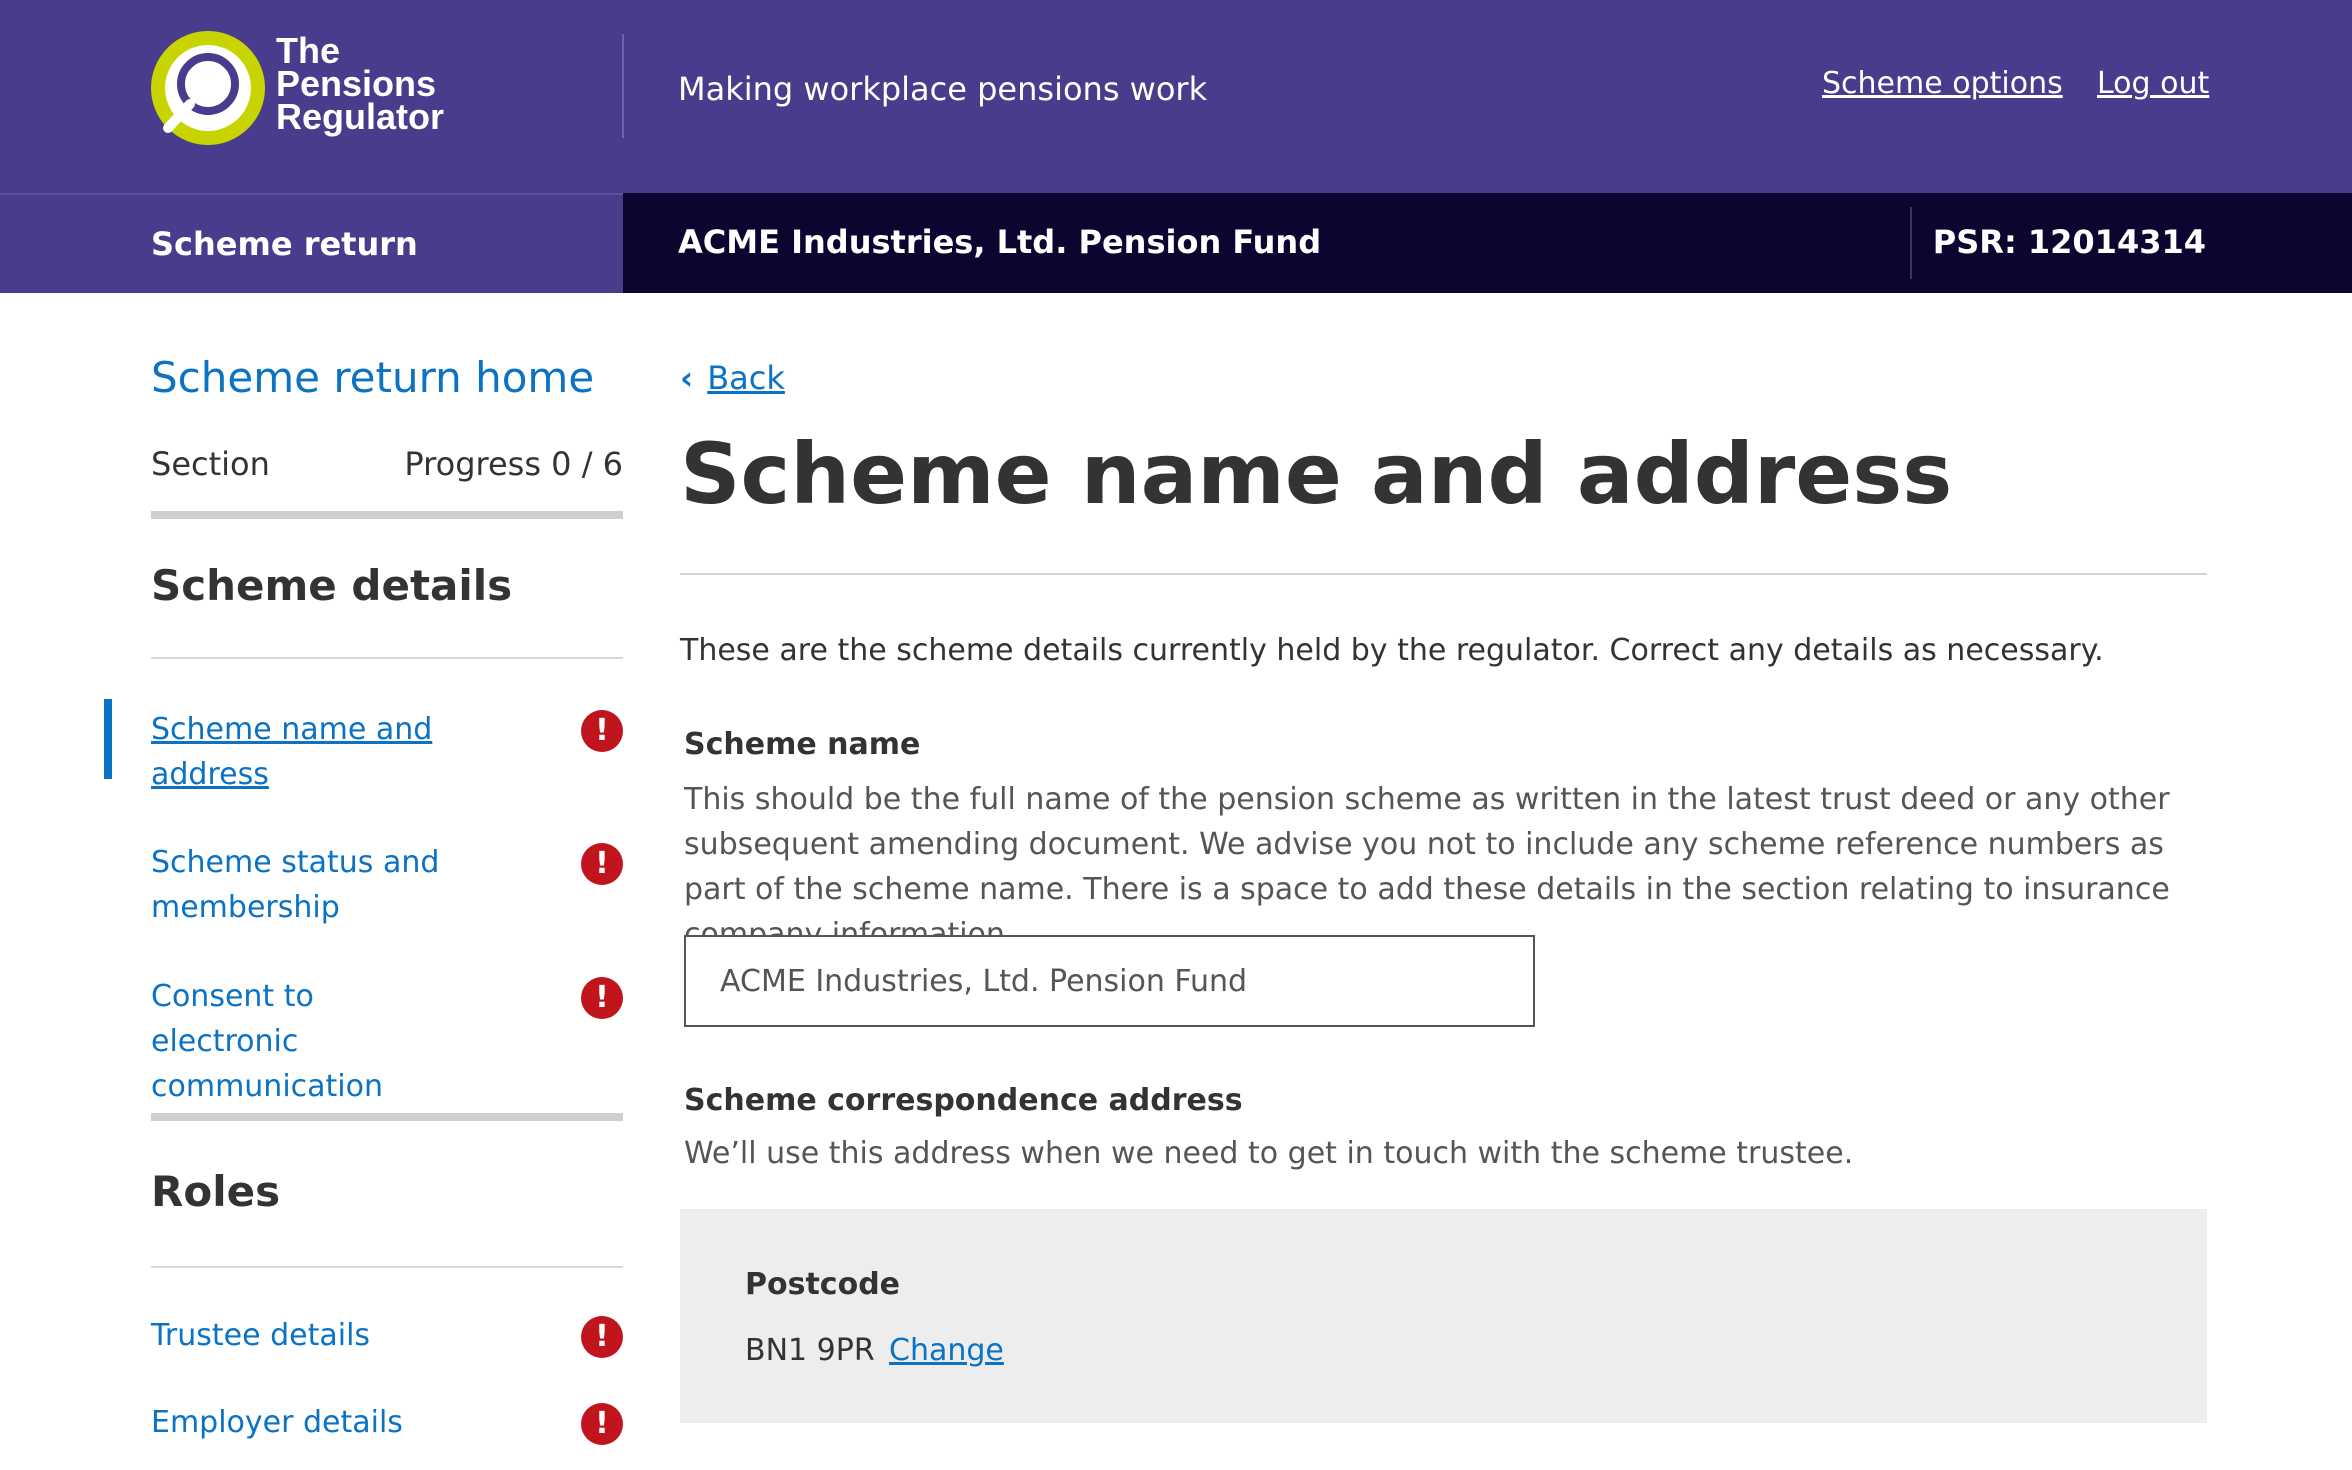 The height and width of the screenshot is (1470, 2352). Describe the element at coordinates (946, 1350) in the screenshot. I see `change-postcode-link: Change` at that location.